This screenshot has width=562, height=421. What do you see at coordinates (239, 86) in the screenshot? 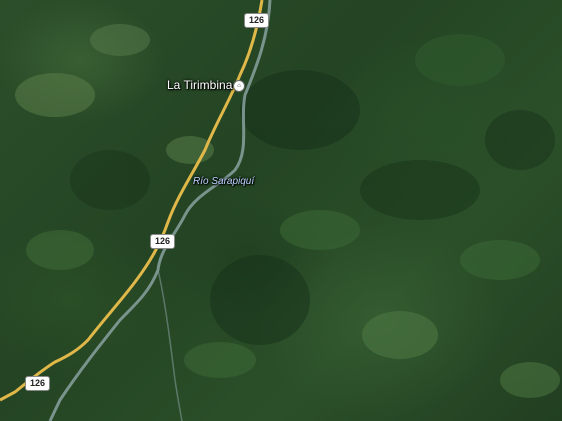
I see `poi-building-icon: ⌂` at bounding box center [239, 86].